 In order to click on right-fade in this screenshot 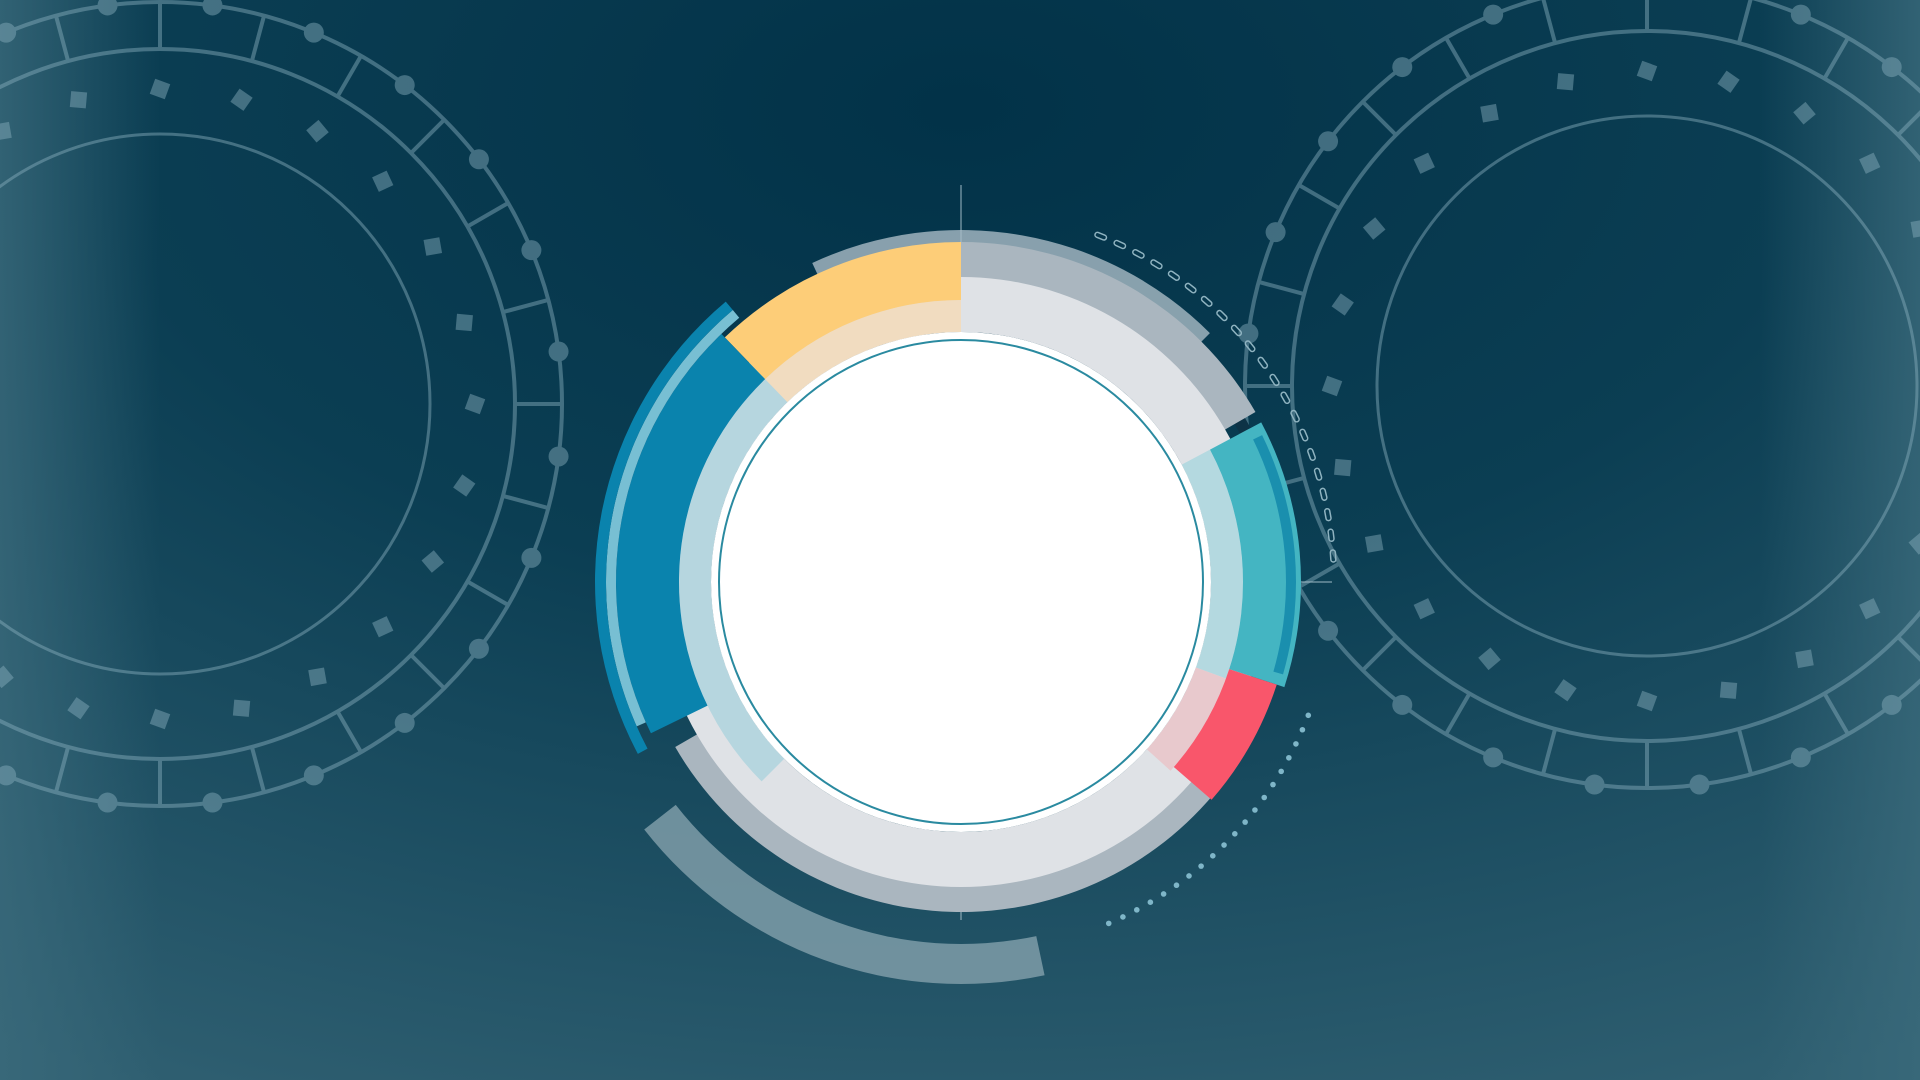, I will do `click(1840, 540)`.